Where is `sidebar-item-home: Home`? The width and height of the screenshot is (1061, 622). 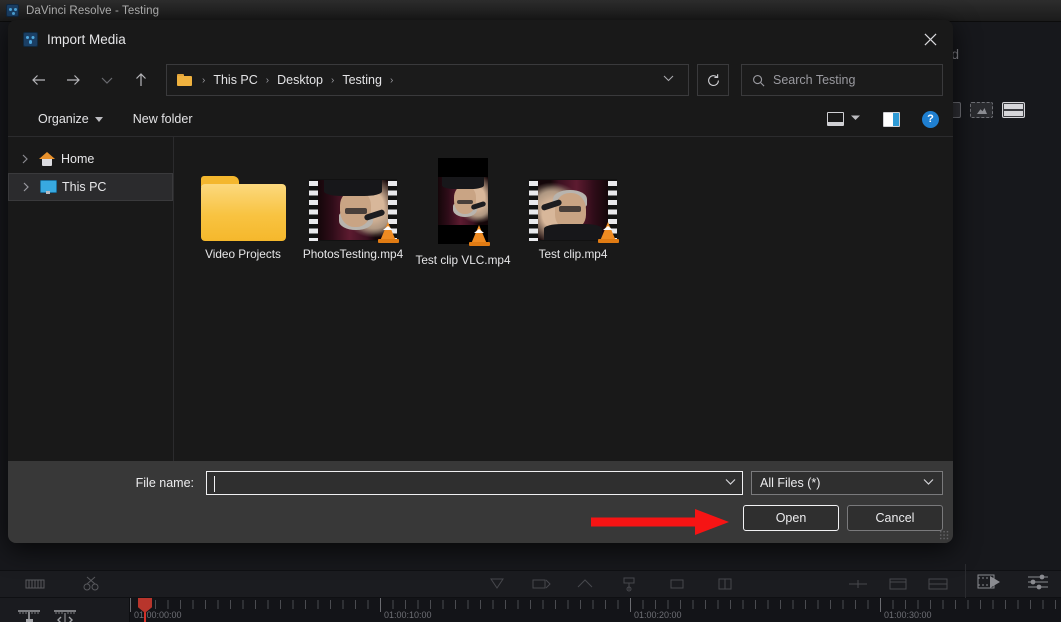
sidebar-item-home: Home is located at coordinates (90, 159).